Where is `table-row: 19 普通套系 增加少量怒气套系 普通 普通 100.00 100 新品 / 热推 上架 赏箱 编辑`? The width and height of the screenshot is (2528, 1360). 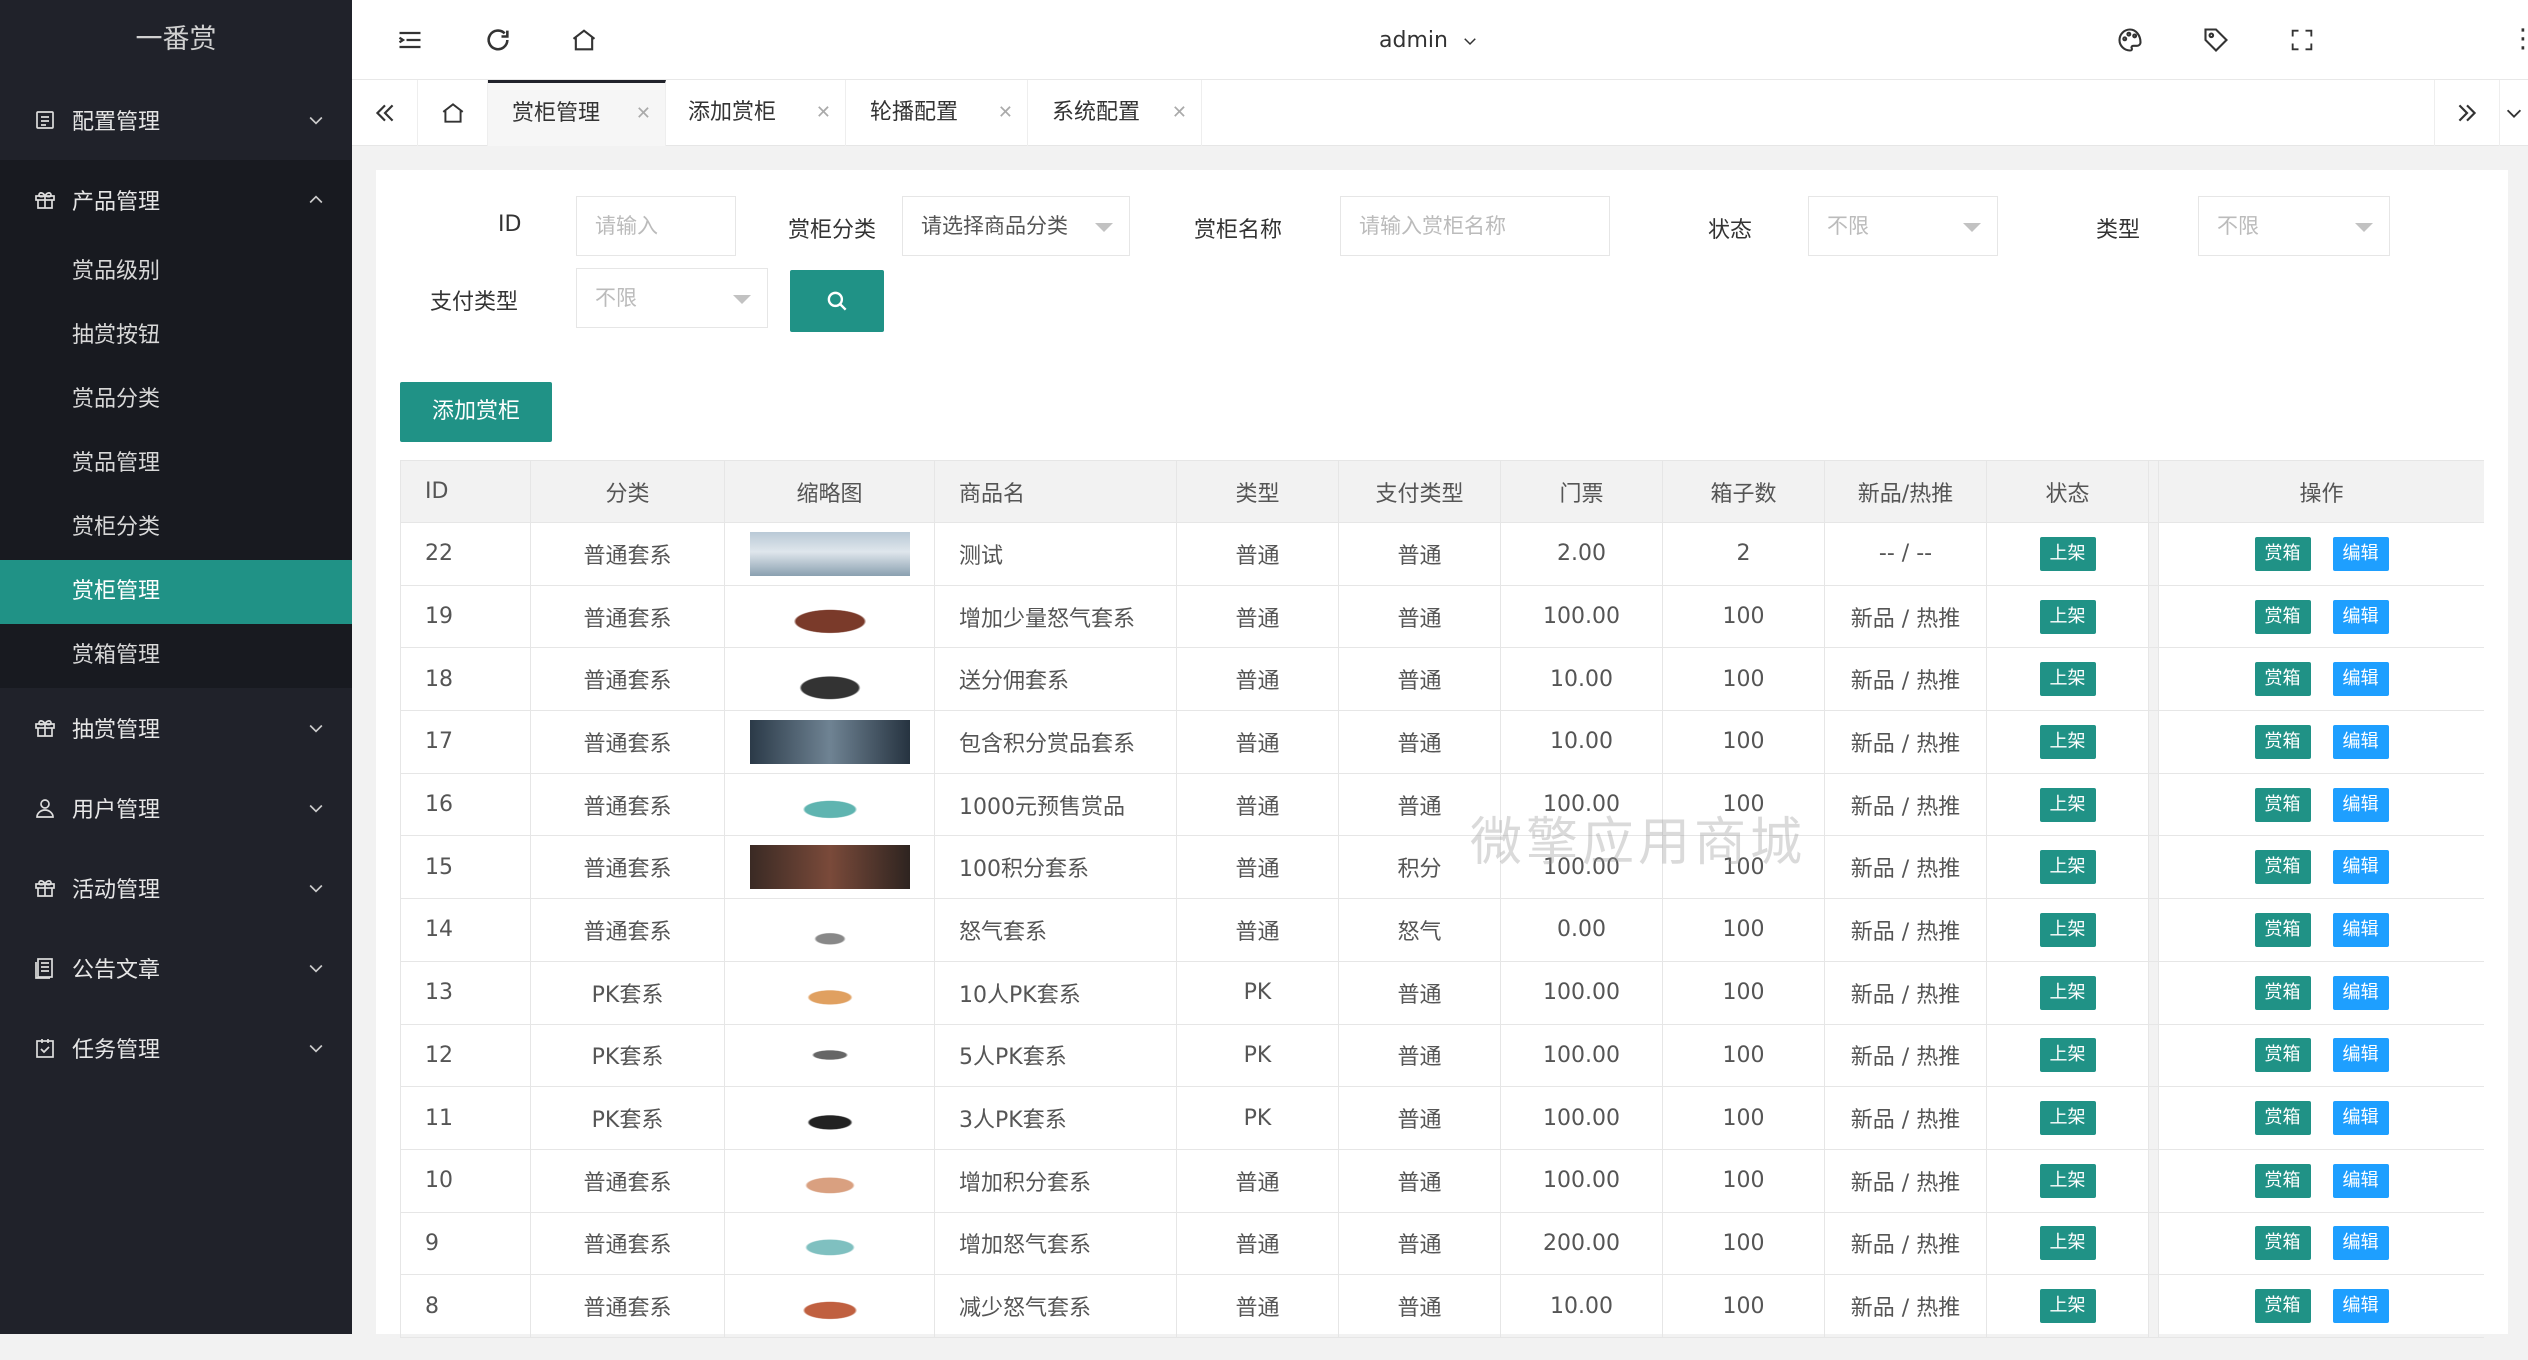
table-row: 19 普通套系 增加少量怒气套系 普通 普通 100.00 100 新品 / 热推 上架 赏箱 编辑 is located at coordinates (1442, 616).